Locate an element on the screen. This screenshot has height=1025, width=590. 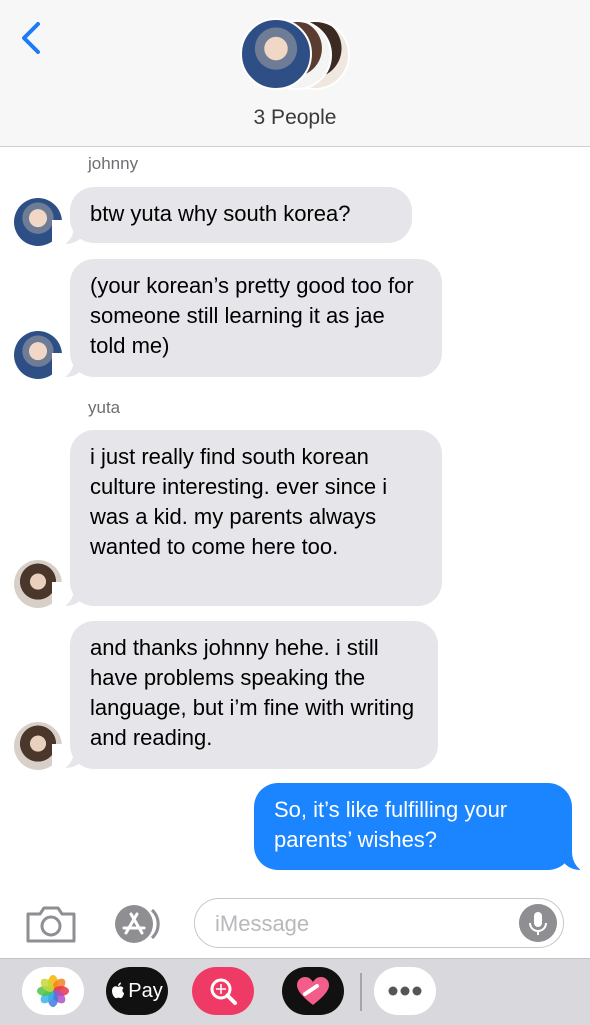
divider is located at coordinates (361, 992).